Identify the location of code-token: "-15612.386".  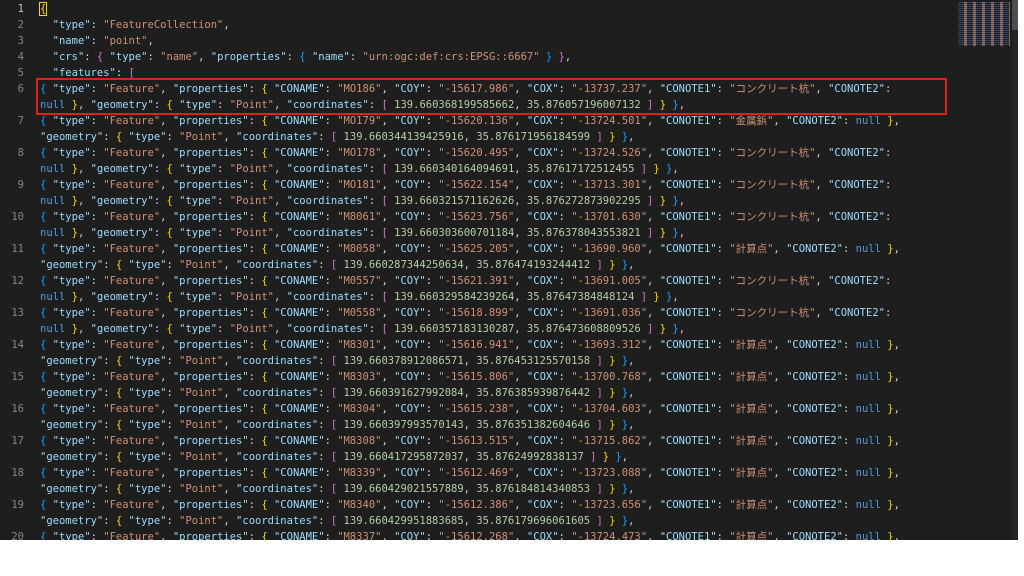
(476, 505).